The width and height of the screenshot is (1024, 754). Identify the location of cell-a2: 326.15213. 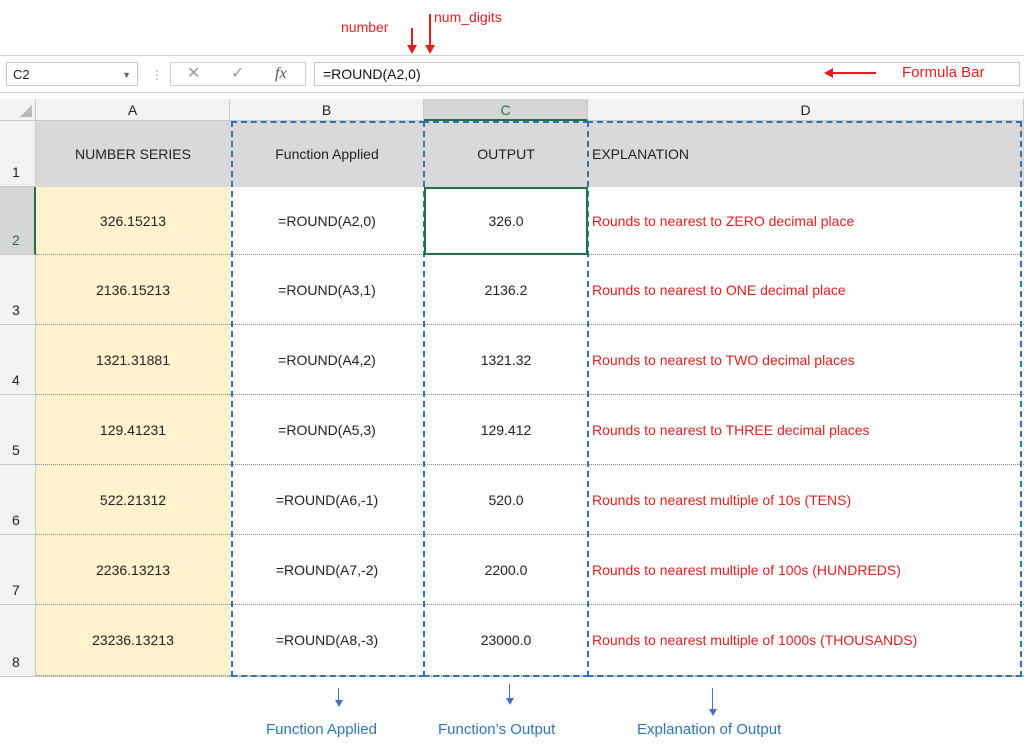
(133, 221).